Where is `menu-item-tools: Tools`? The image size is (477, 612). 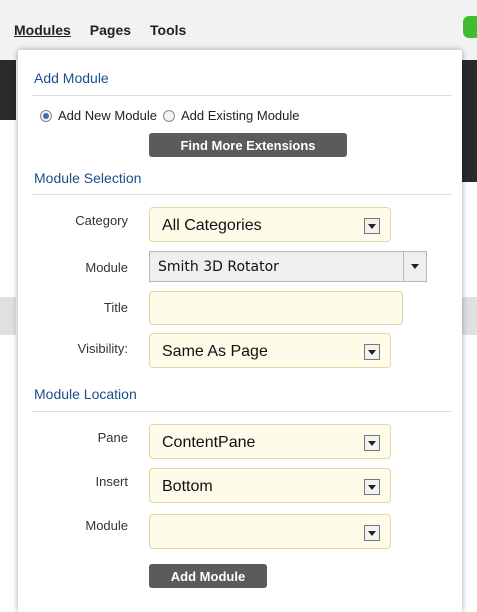 menu-item-tools: Tools is located at coordinates (168, 30).